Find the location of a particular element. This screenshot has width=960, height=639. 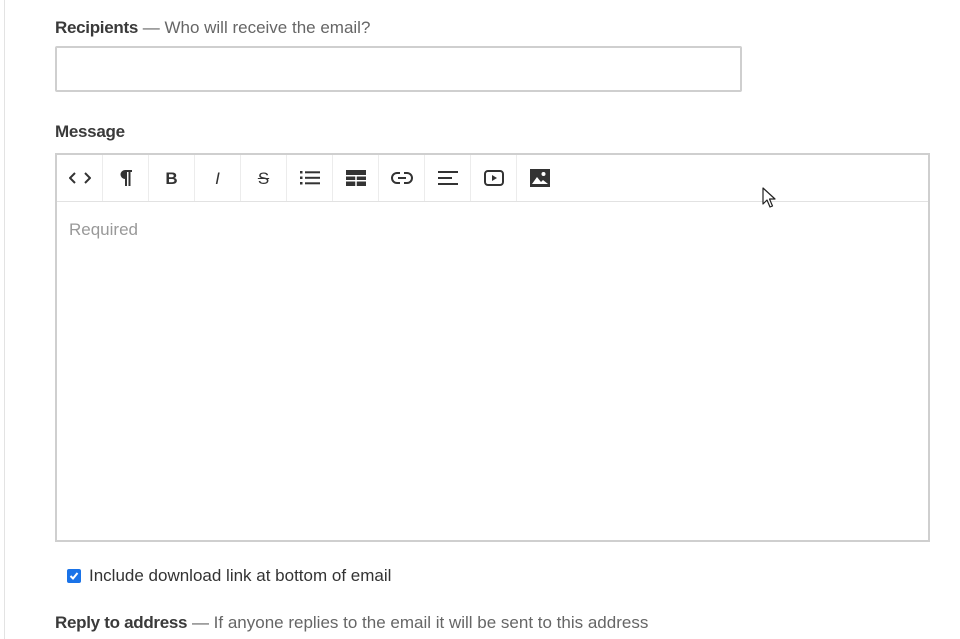

strikethrough-icon: S is located at coordinates (263, 178).